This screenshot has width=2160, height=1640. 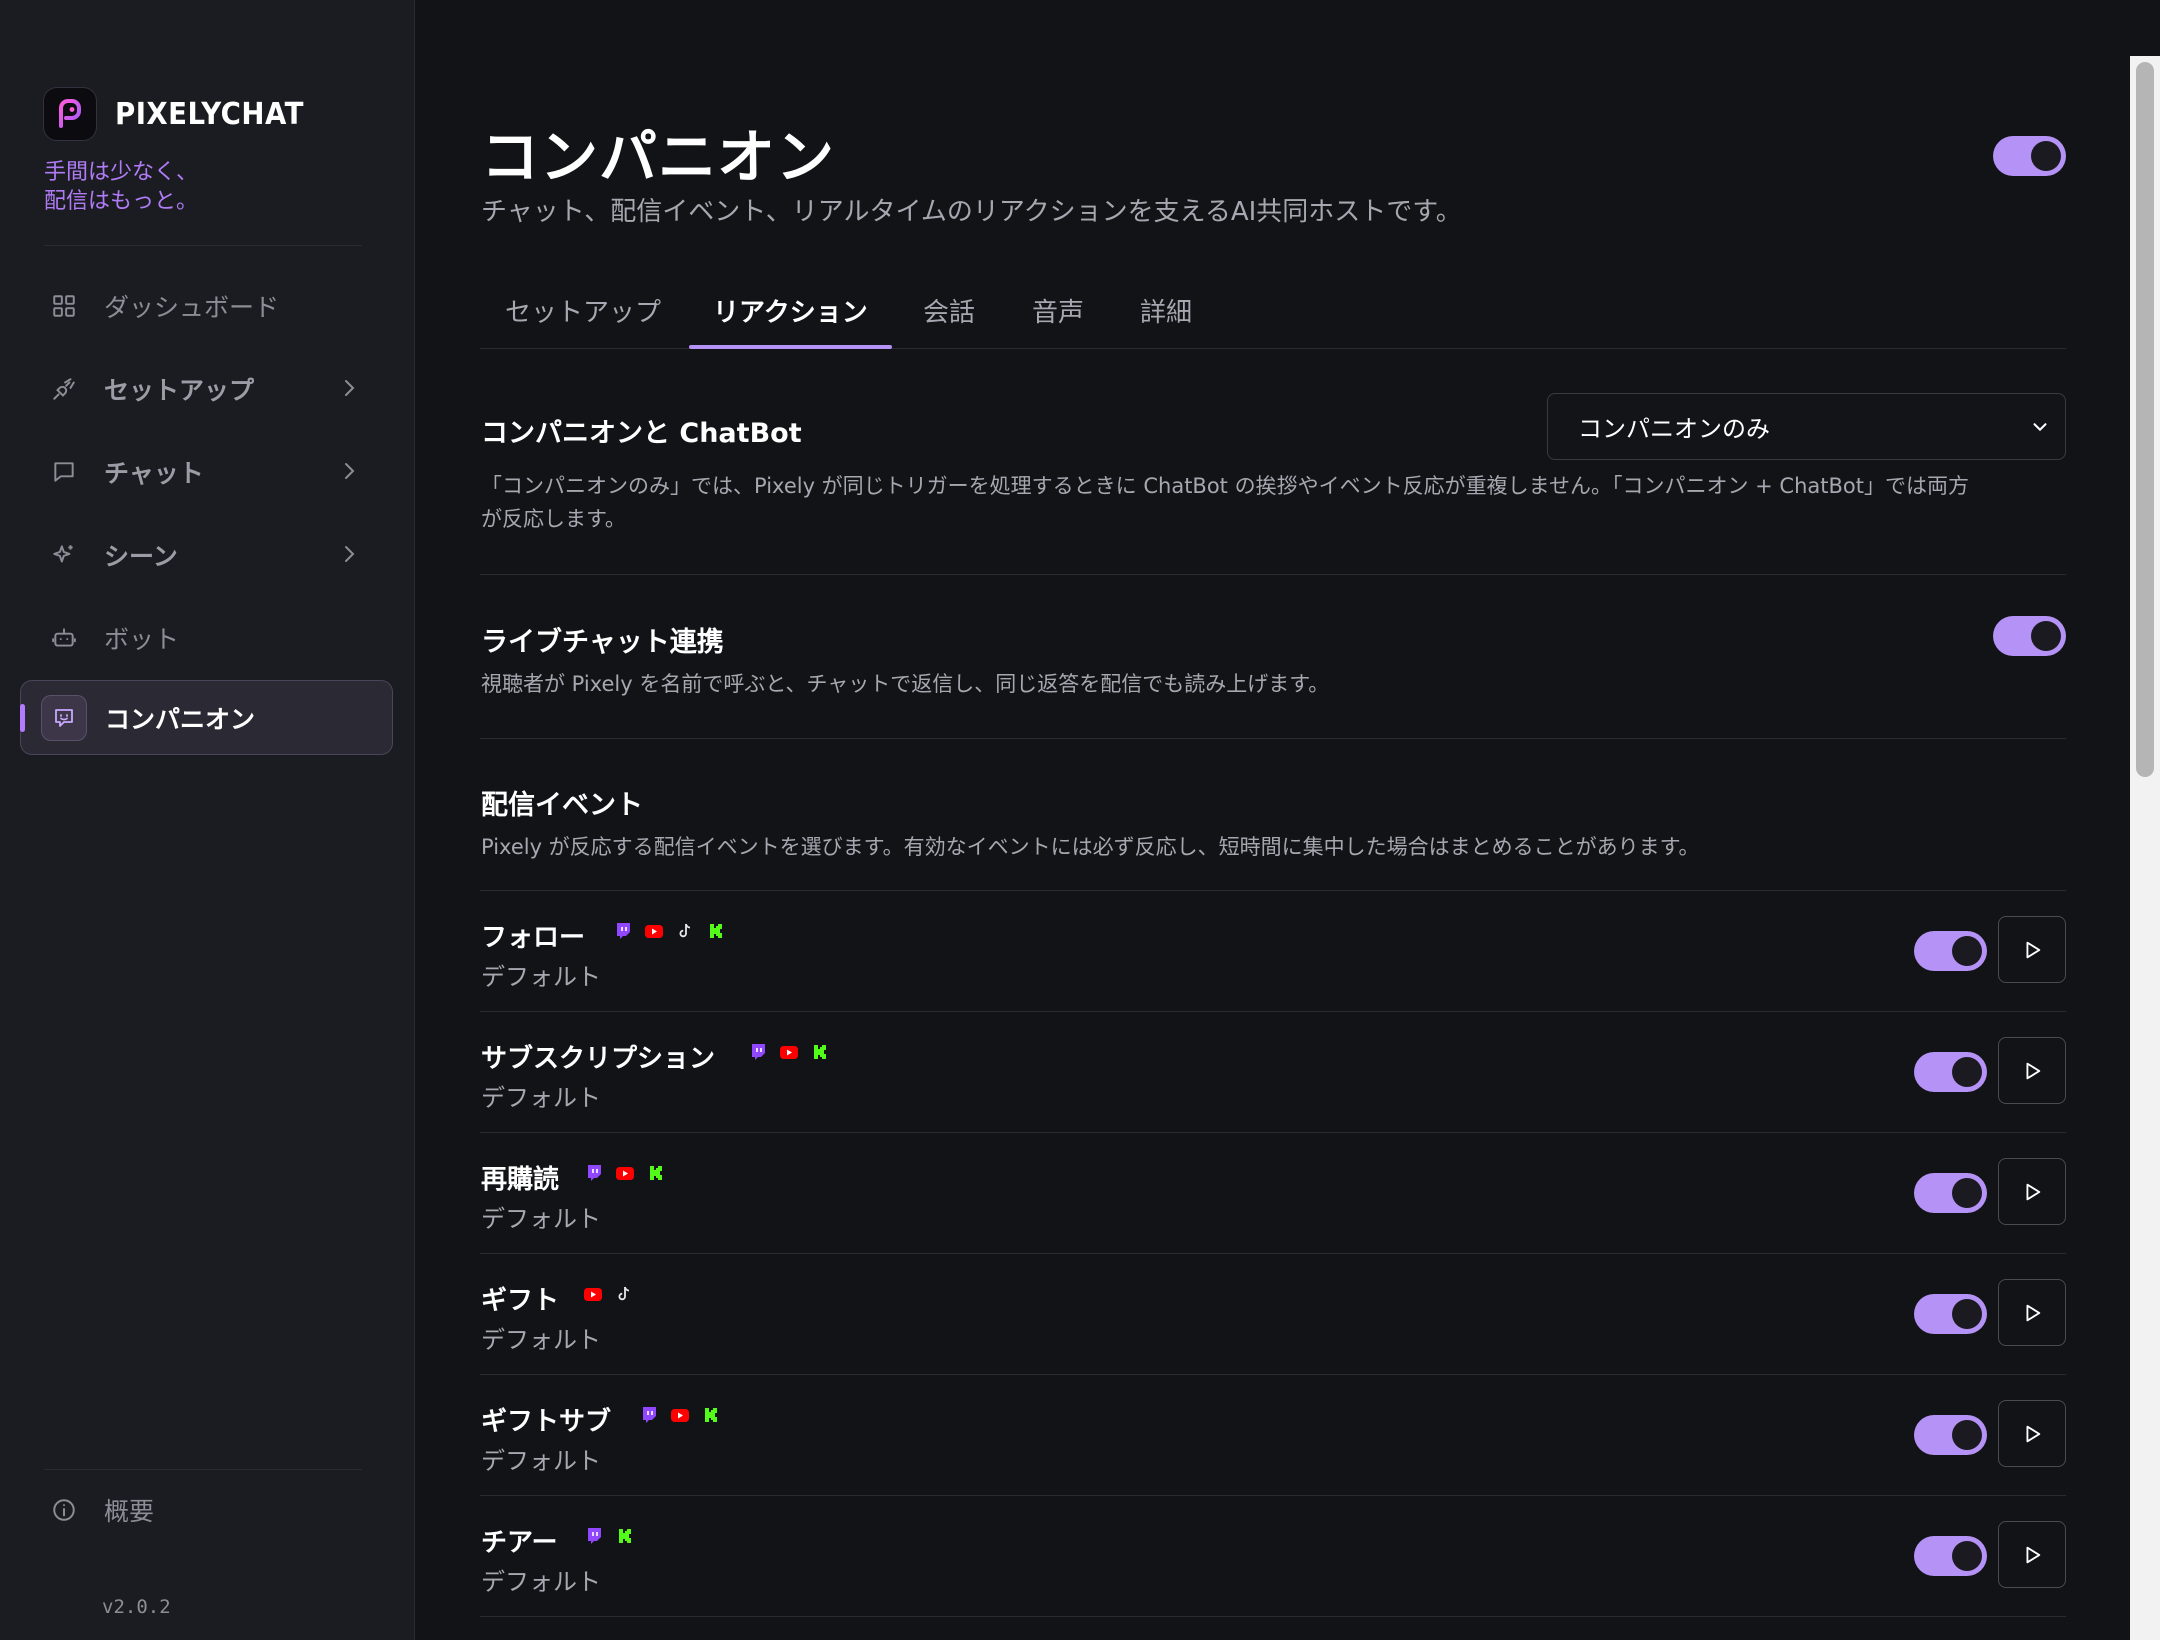 What do you see at coordinates (121, 172) in the screenshot?
I see `tagline-line-1: 手間は少なく、` at bounding box center [121, 172].